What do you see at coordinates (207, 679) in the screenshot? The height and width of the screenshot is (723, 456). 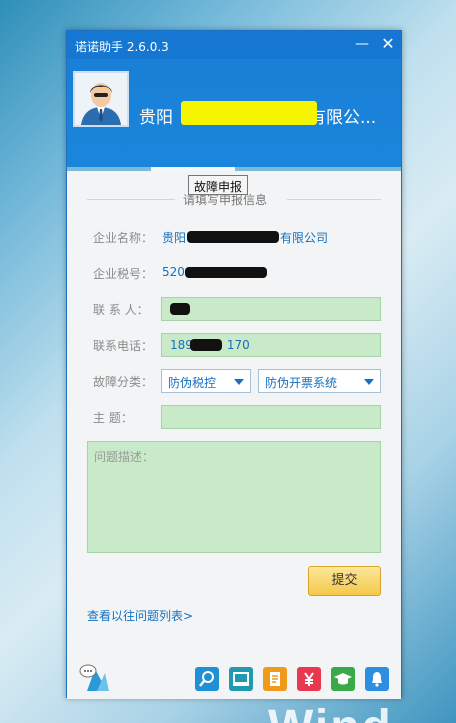 I see `search-icon` at bounding box center [207, 679].